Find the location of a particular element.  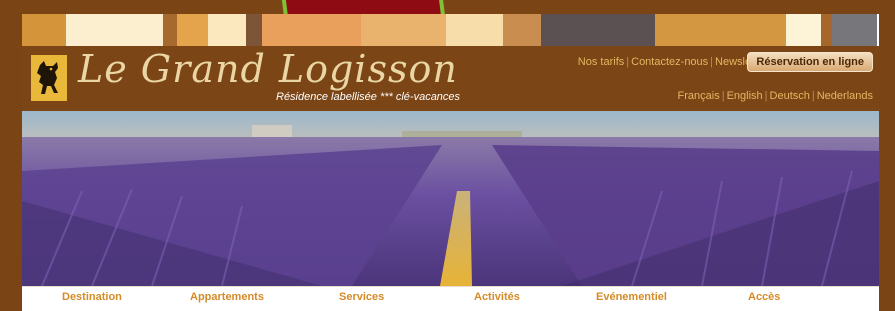

nav-services: Services is located at coordinates (361, 297).